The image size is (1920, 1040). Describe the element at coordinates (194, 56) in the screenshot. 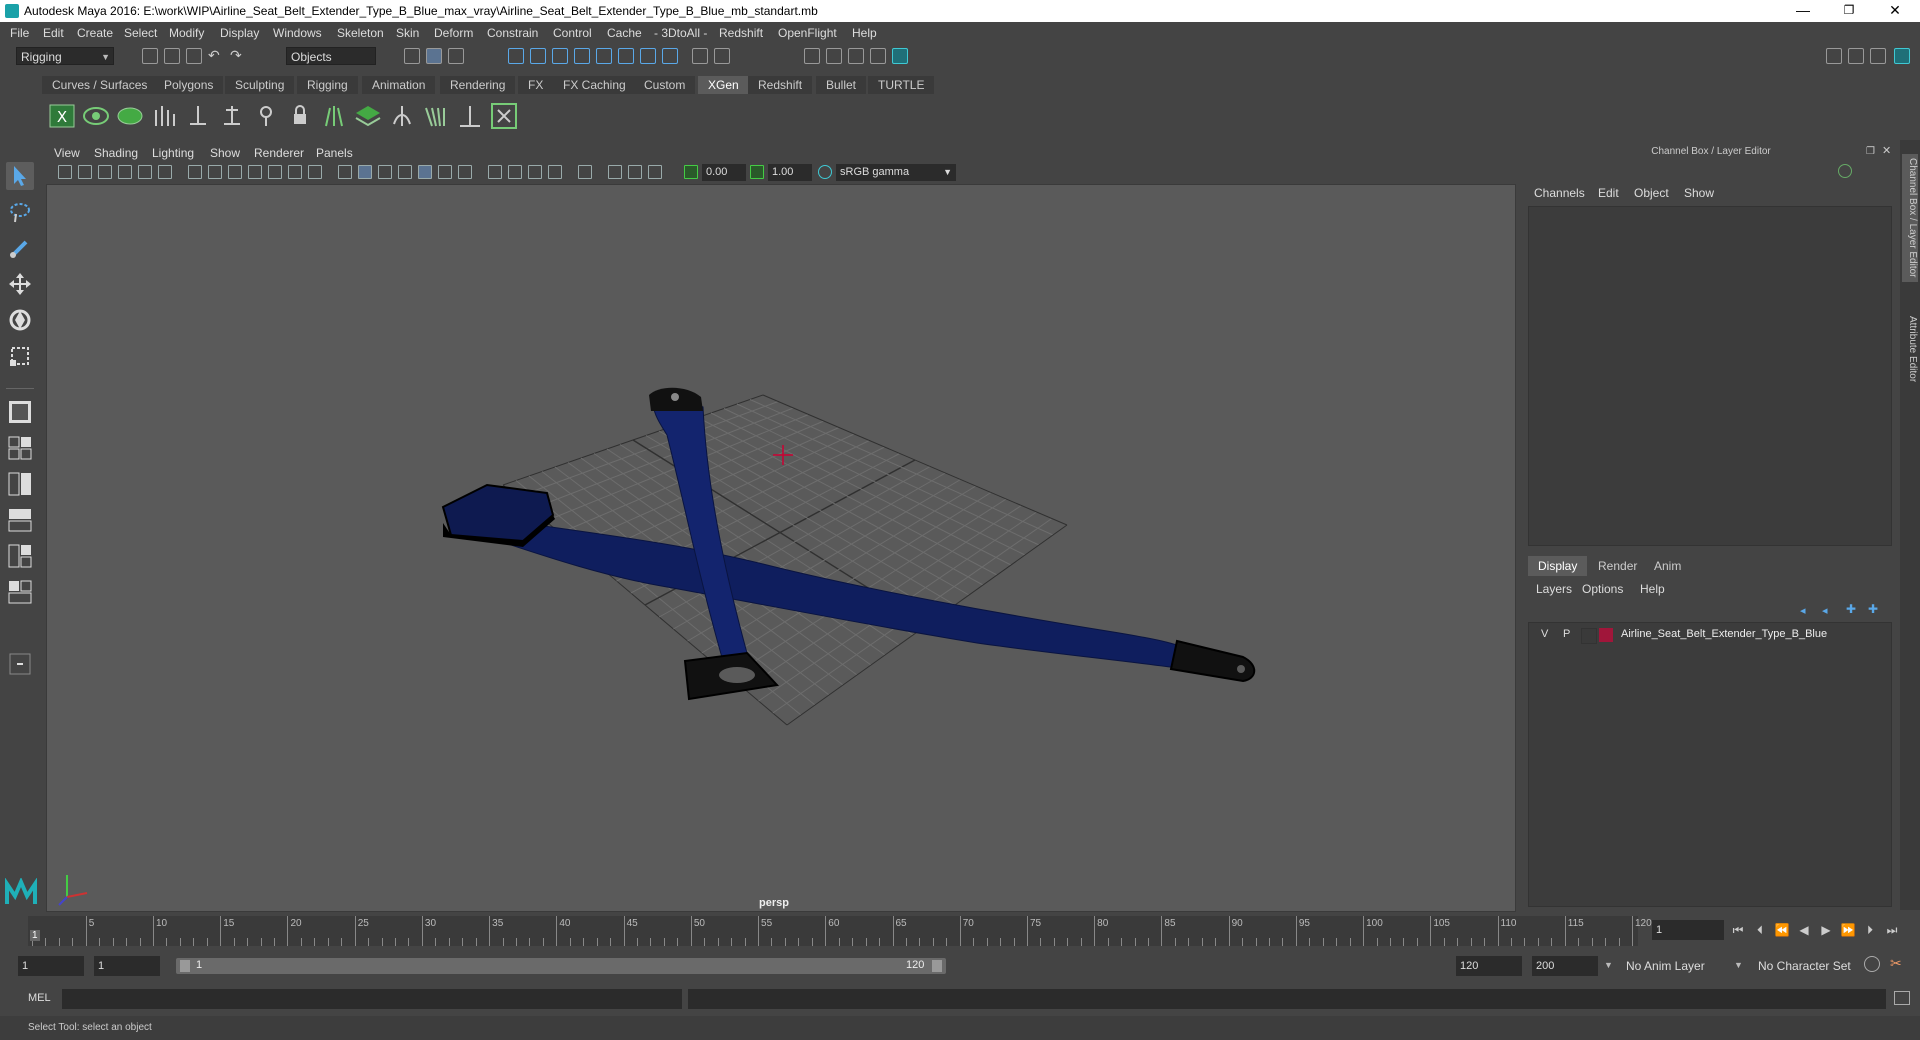

I see `save-scene-icon` at that location.